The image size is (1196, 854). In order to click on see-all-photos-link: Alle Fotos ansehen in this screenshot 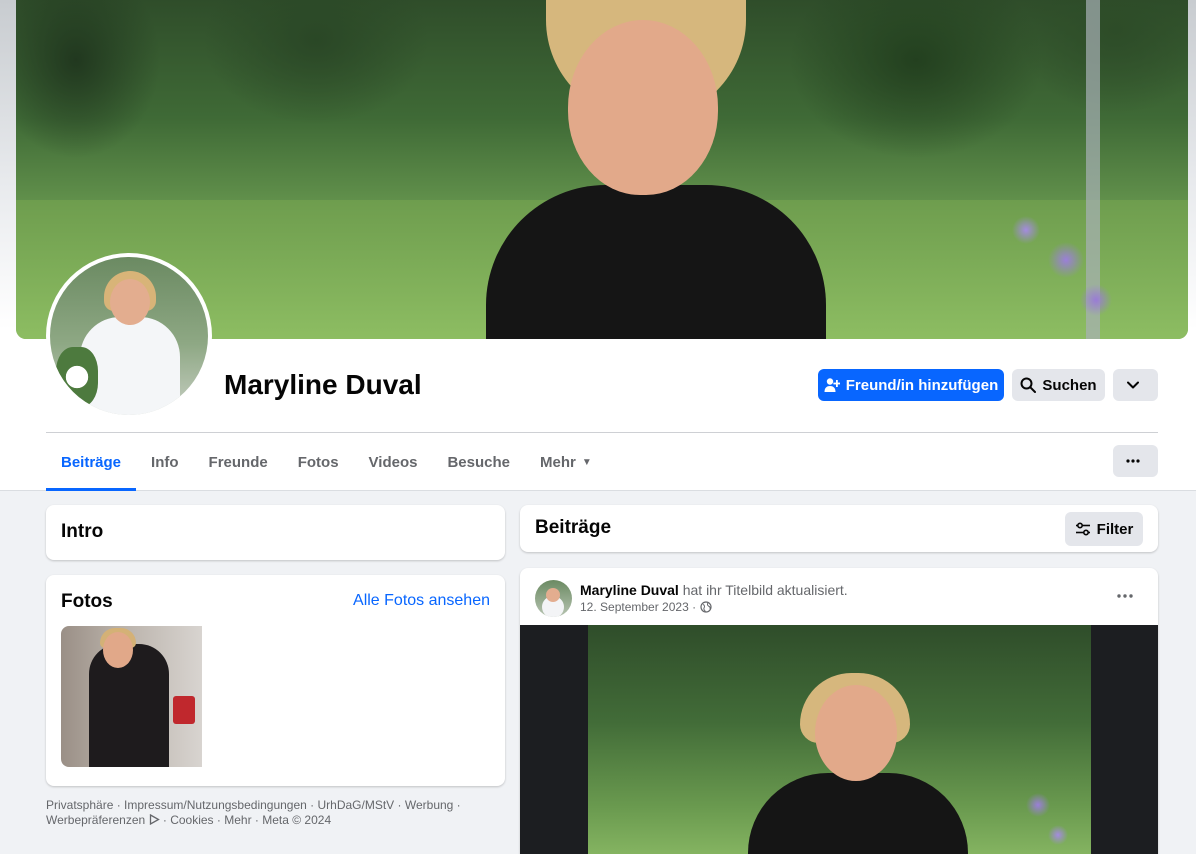, I will do `click(421, 601)`.